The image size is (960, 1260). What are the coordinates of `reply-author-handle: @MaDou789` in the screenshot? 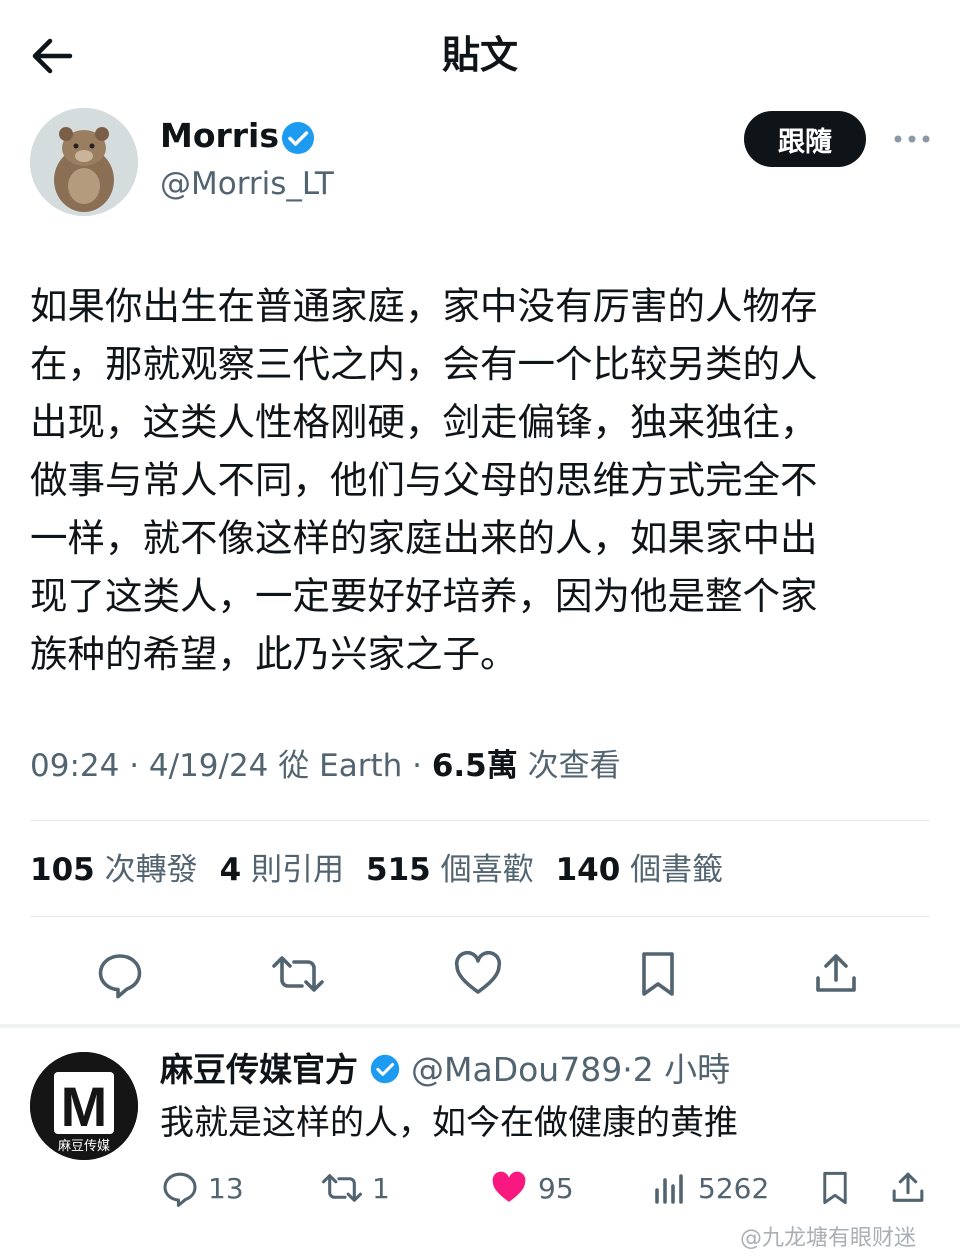 It's located at (516, 1069).